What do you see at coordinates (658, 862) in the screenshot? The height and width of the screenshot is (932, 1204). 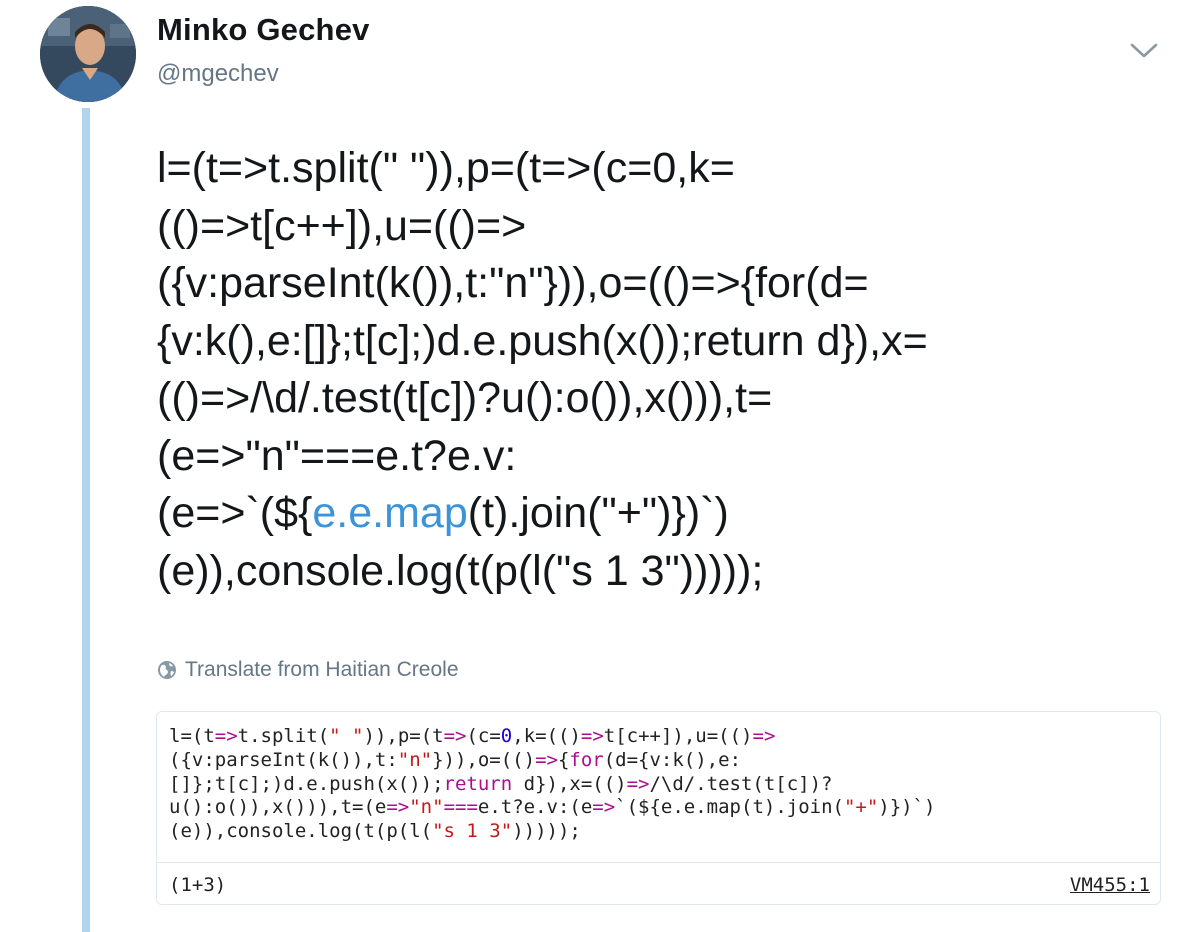 I see `console-divider` at bounding box center [658, 862].